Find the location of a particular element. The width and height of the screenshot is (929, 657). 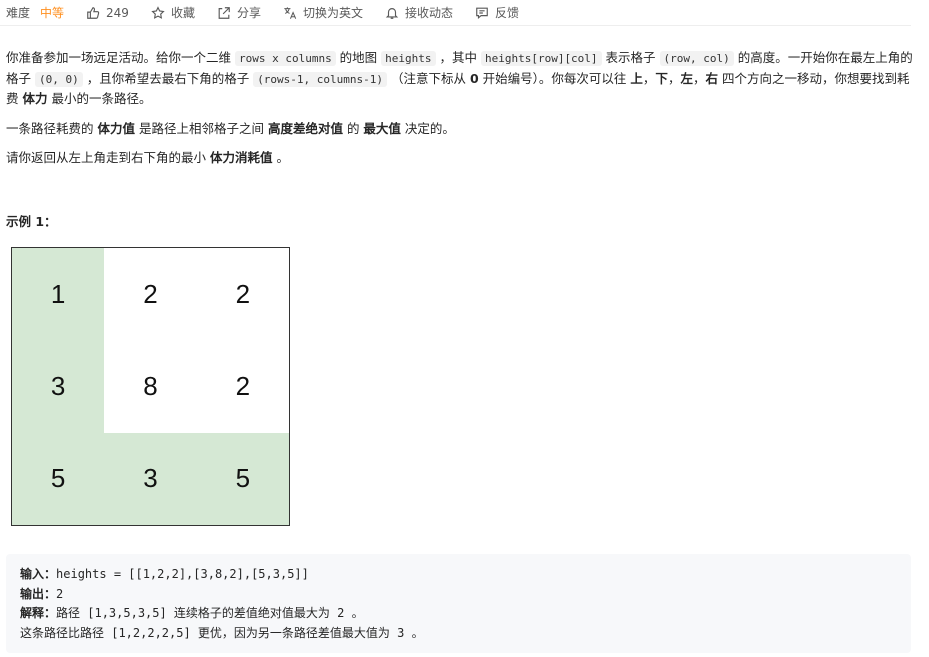

thumbs-up-icon is located at coordinates (93, 13).